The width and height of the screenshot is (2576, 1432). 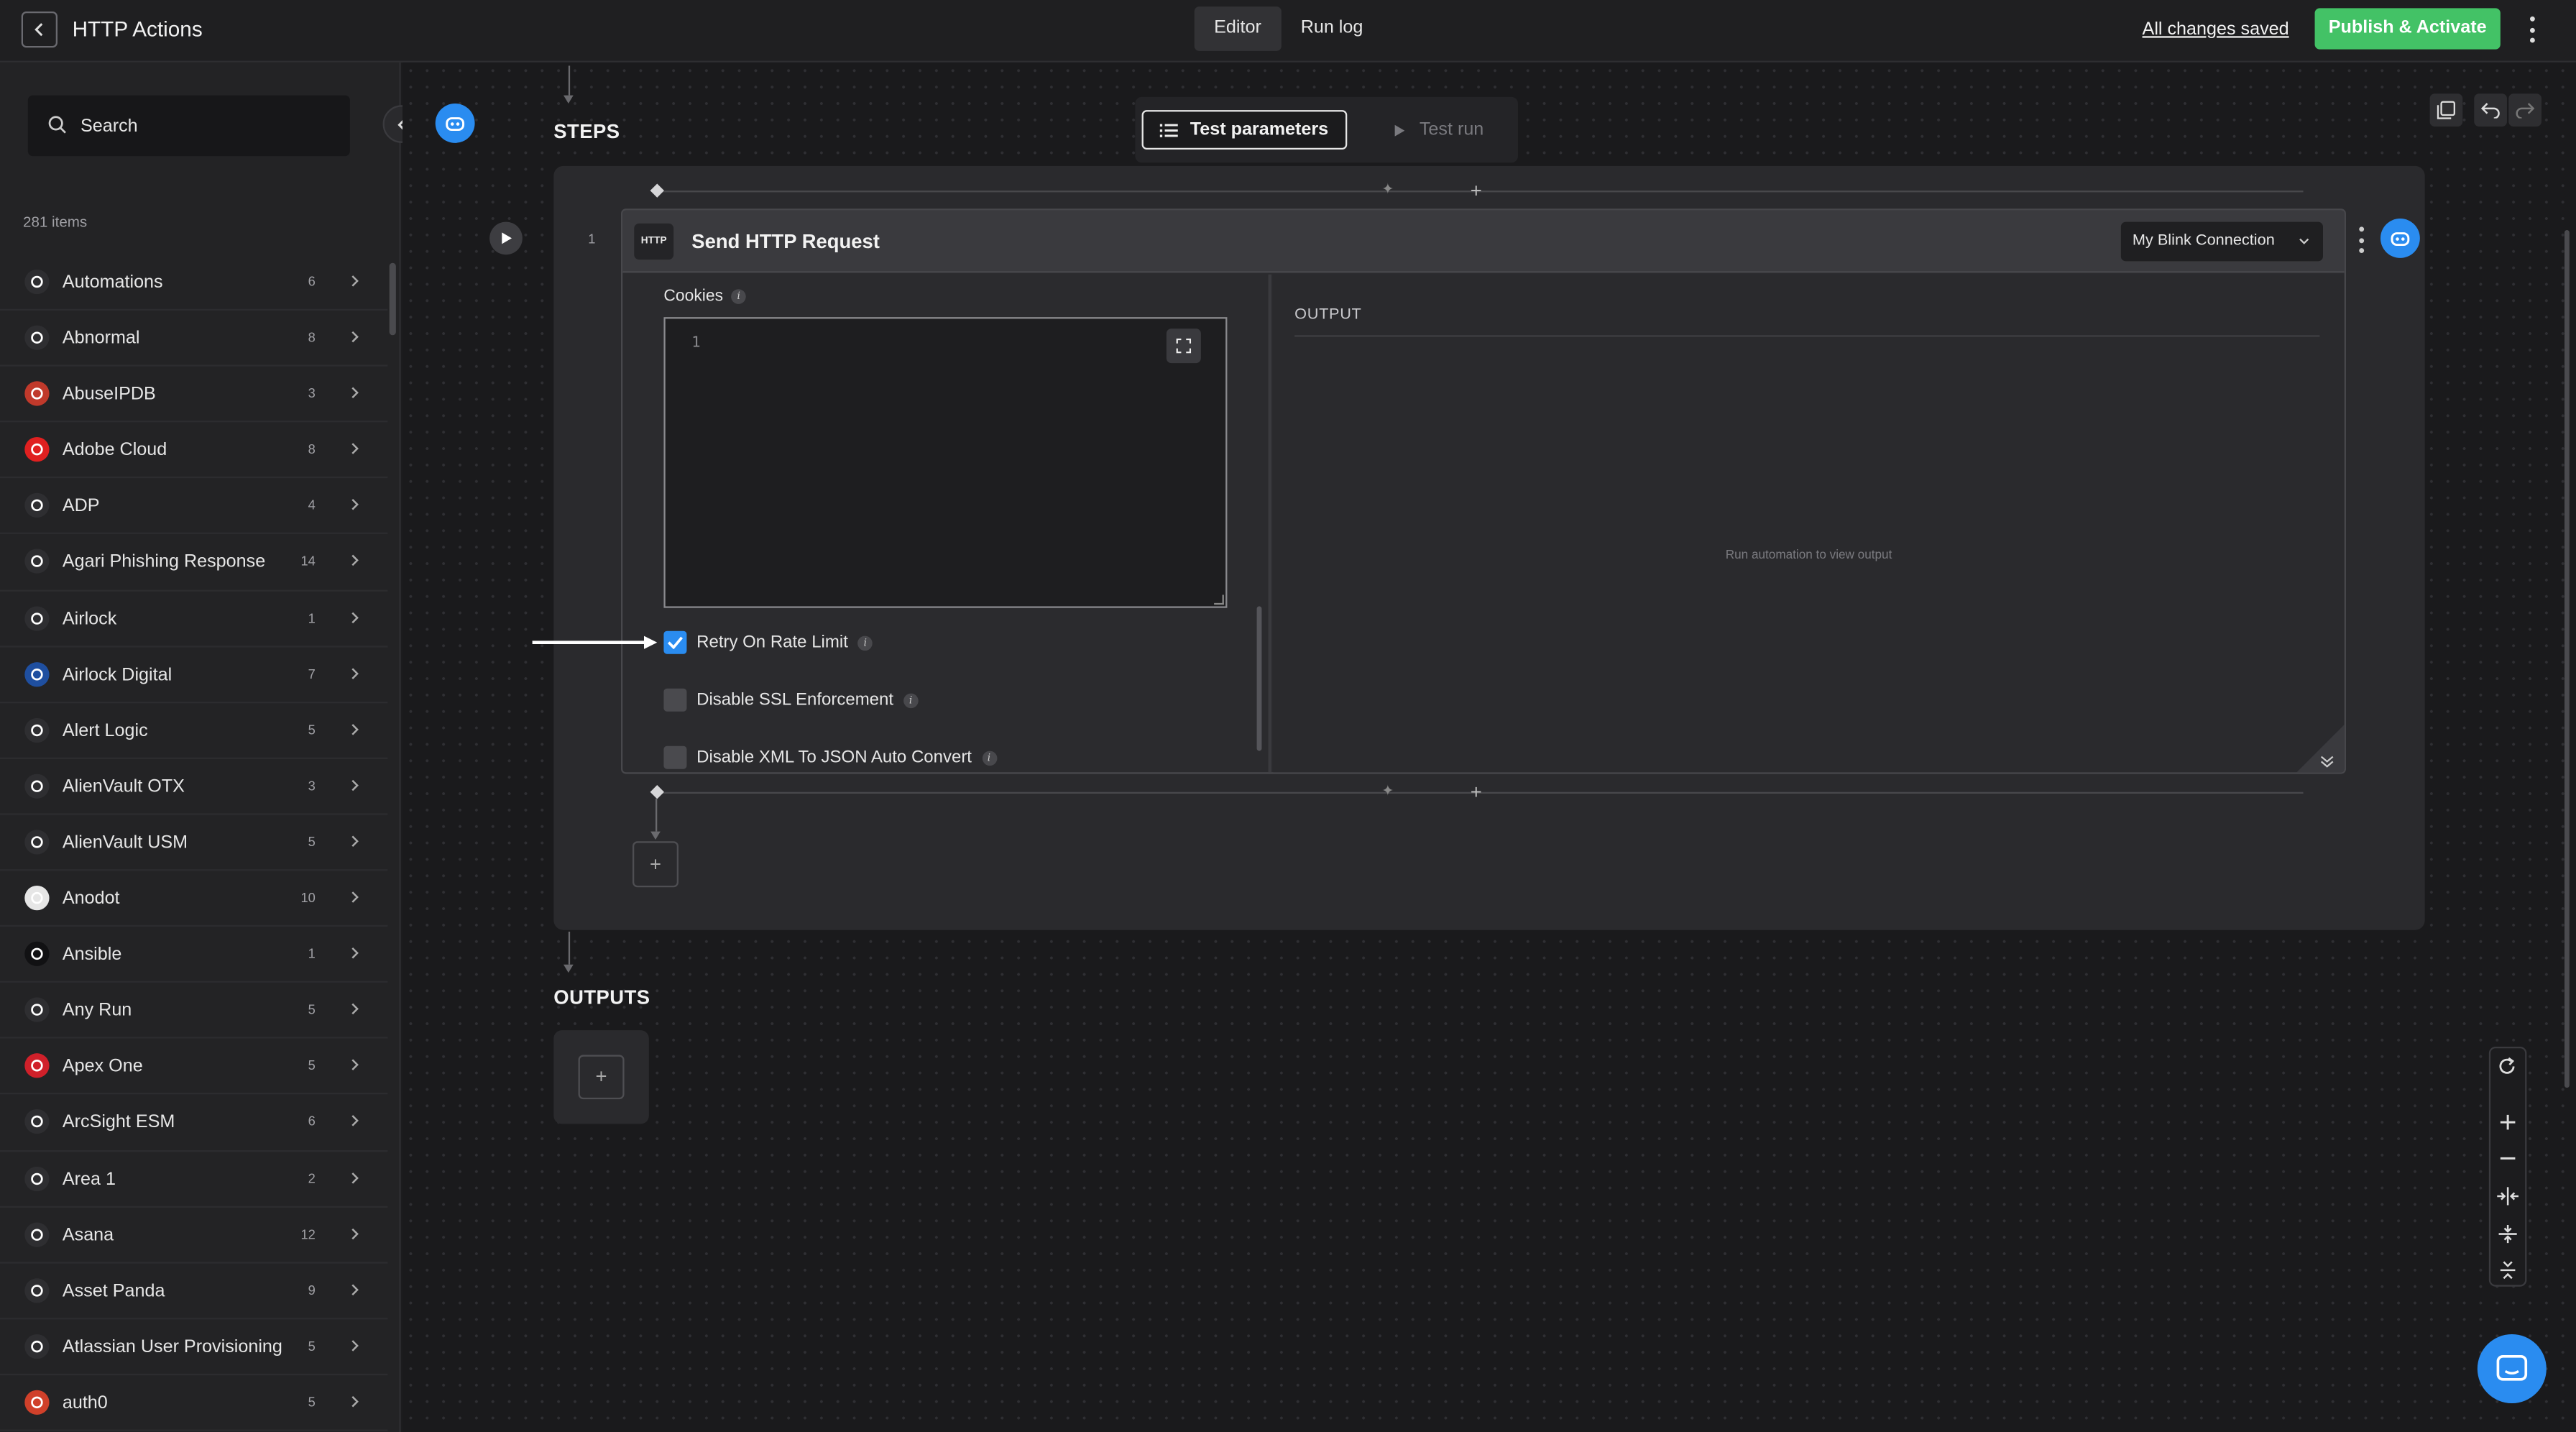 I want to click on redo-icon, so click(x=2525, y=111).